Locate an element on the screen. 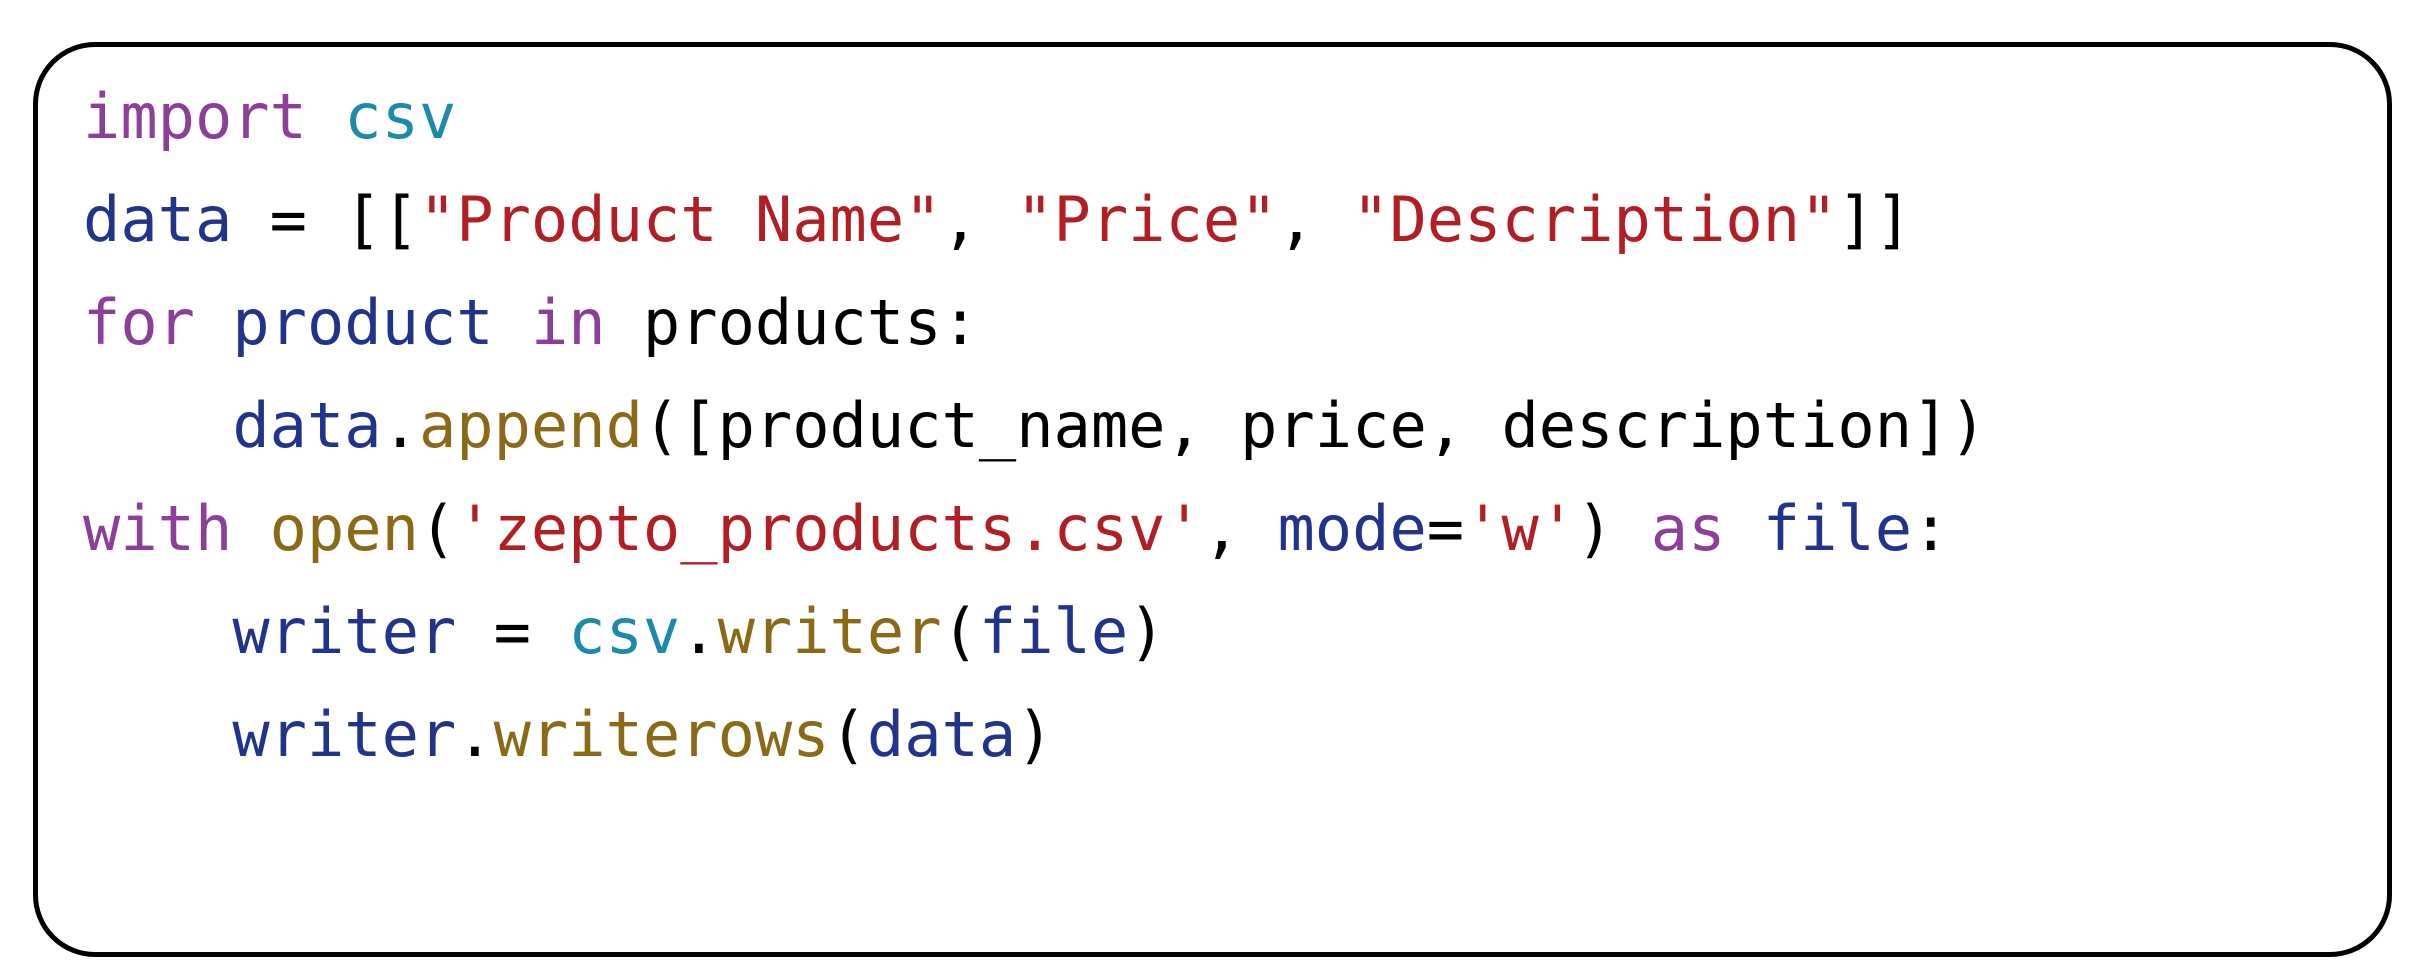  code-token-string: 'zepto_products.csv' is located at coordinates (829, 528).